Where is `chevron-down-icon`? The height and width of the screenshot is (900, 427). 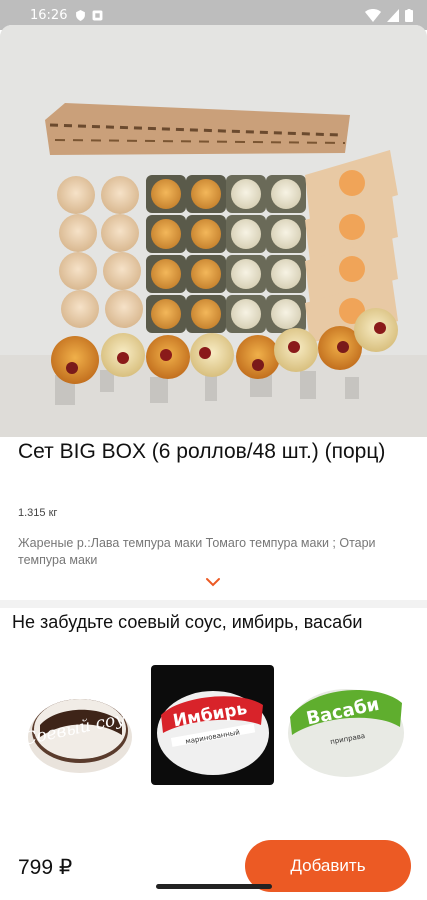
chevron-down-icon is located at coordinates (213, 582).